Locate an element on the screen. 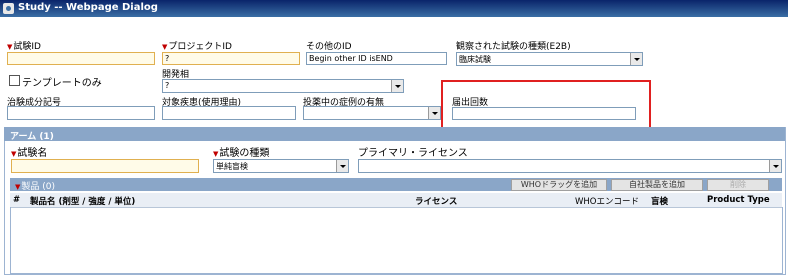 The height and width of the screenshot is (275, 788). target-disease-input is located at coordinates (229, 113).